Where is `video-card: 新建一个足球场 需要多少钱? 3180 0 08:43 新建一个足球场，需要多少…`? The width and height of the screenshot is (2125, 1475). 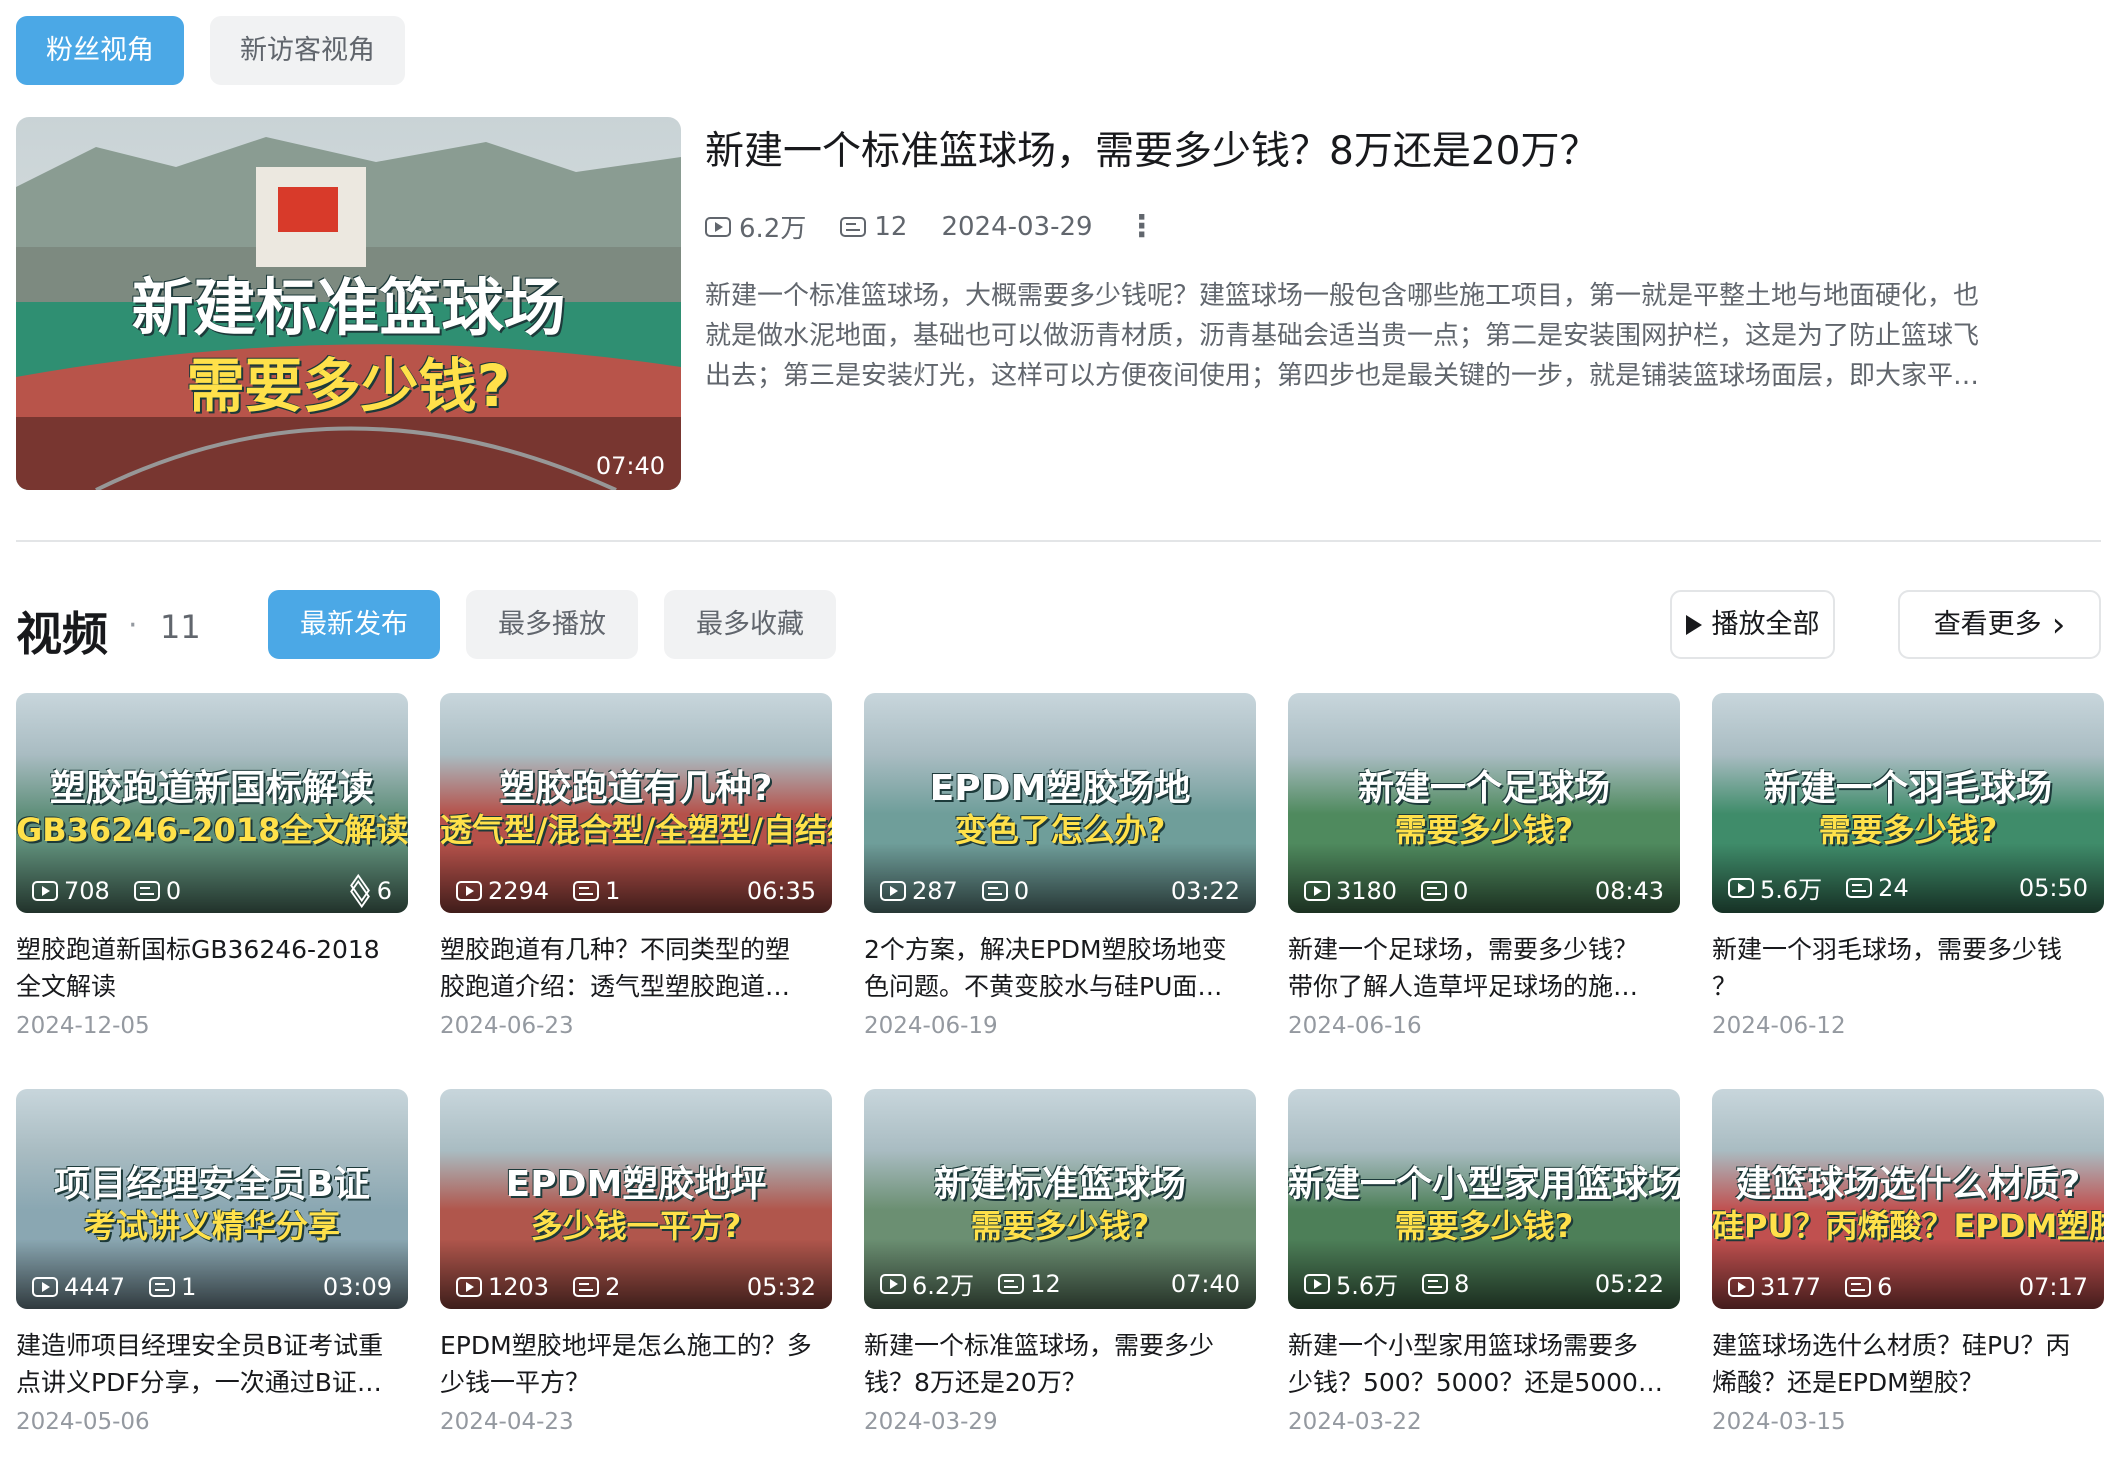
video-card: 新建一个足球场 需要多少钱? 3180 0 08:43 新建一个足球场，需要多少… is located at coordinates (1484, 866).